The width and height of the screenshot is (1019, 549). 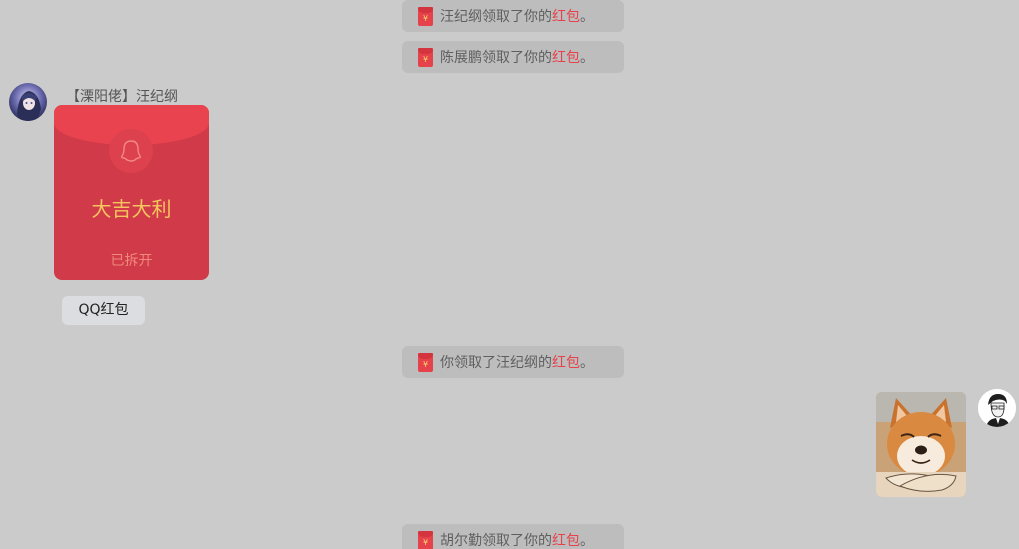 I want to click on penguin-icon, so click(x=131, y=151).